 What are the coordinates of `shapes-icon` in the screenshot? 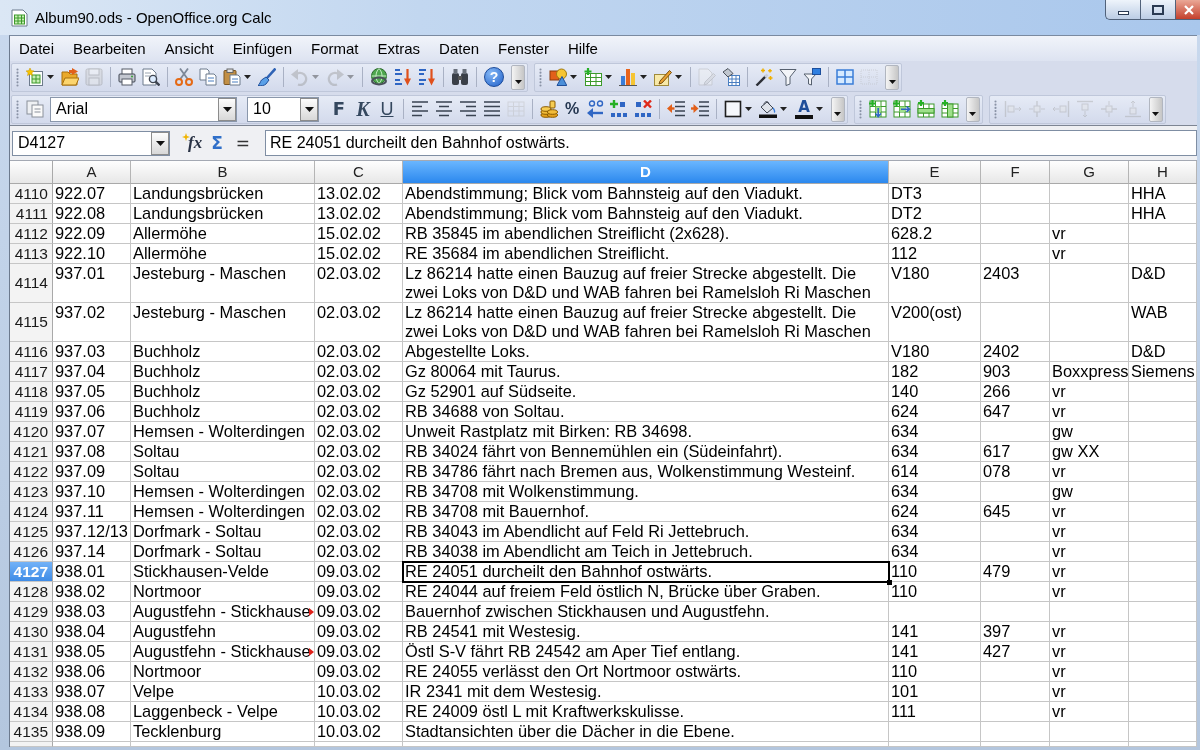 It's located at (558, 77).